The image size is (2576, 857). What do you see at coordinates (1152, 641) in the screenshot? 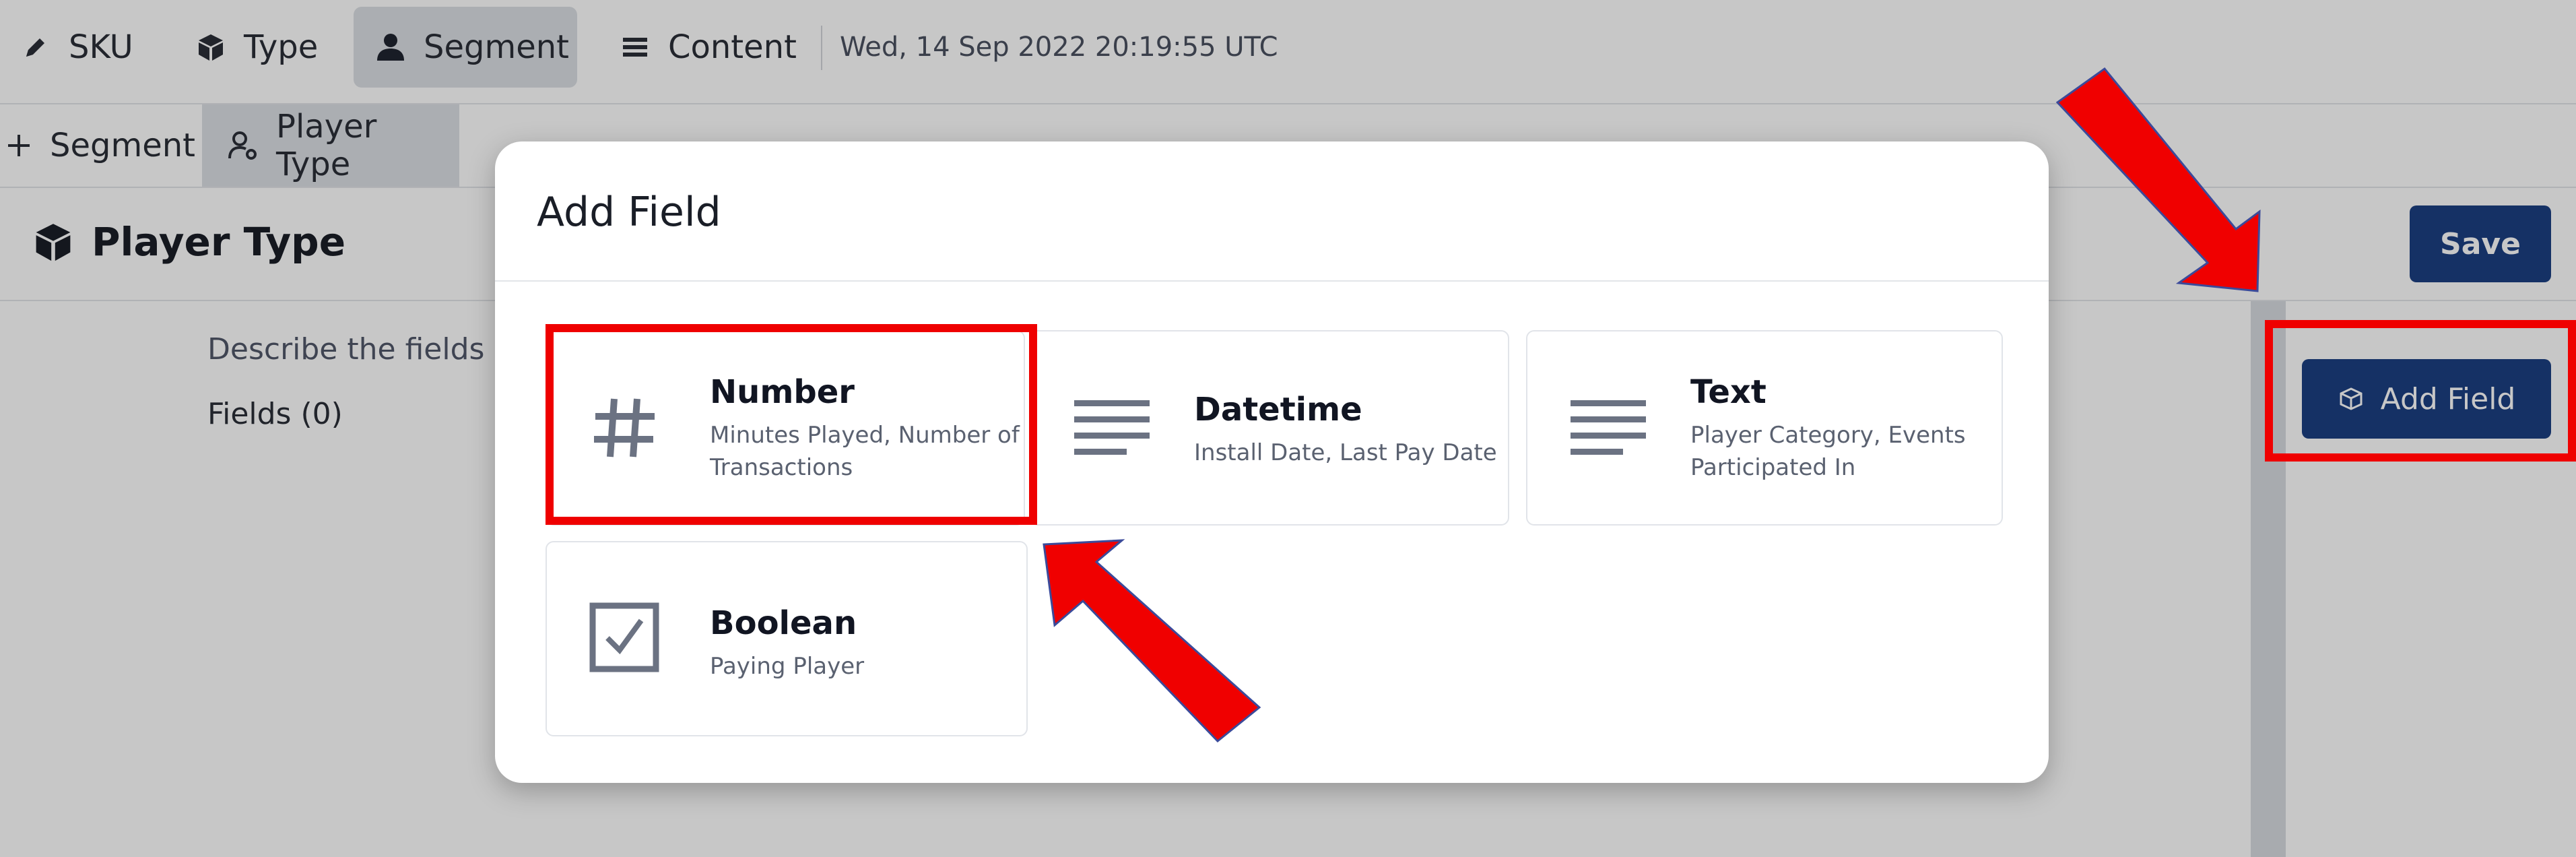
I see `red-arrow-to-number` at bounding box center [1152, 641].